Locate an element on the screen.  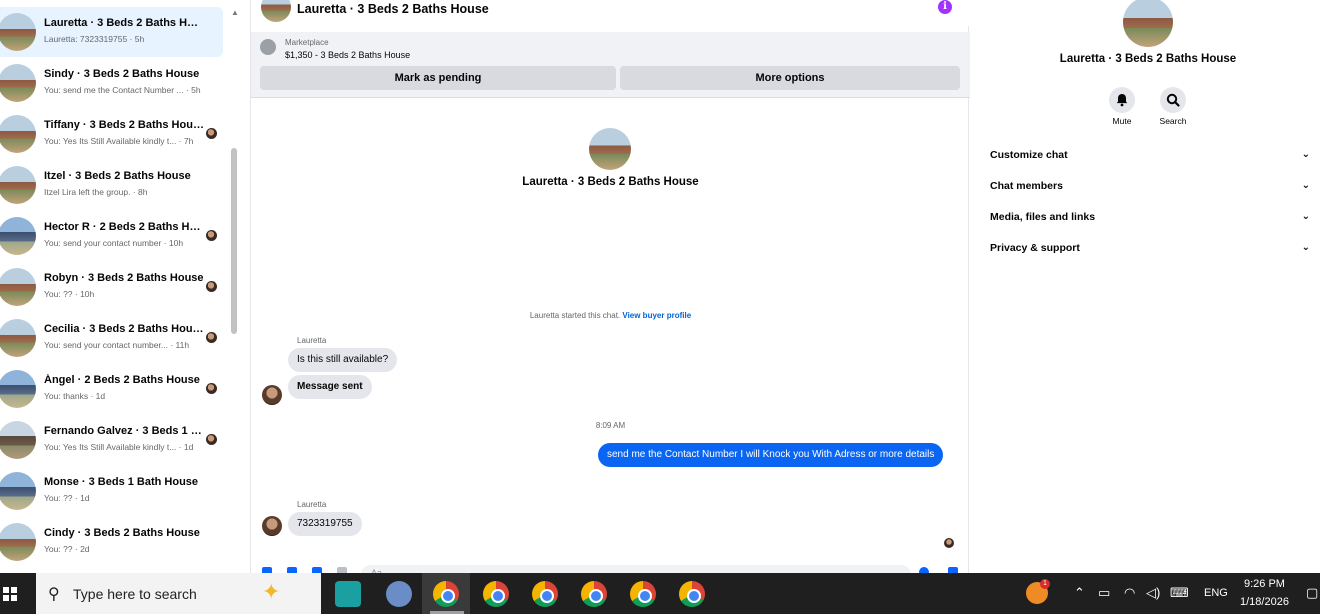
view-buyer-profile-link: View buyer profile is located at coordinates (656, 315).